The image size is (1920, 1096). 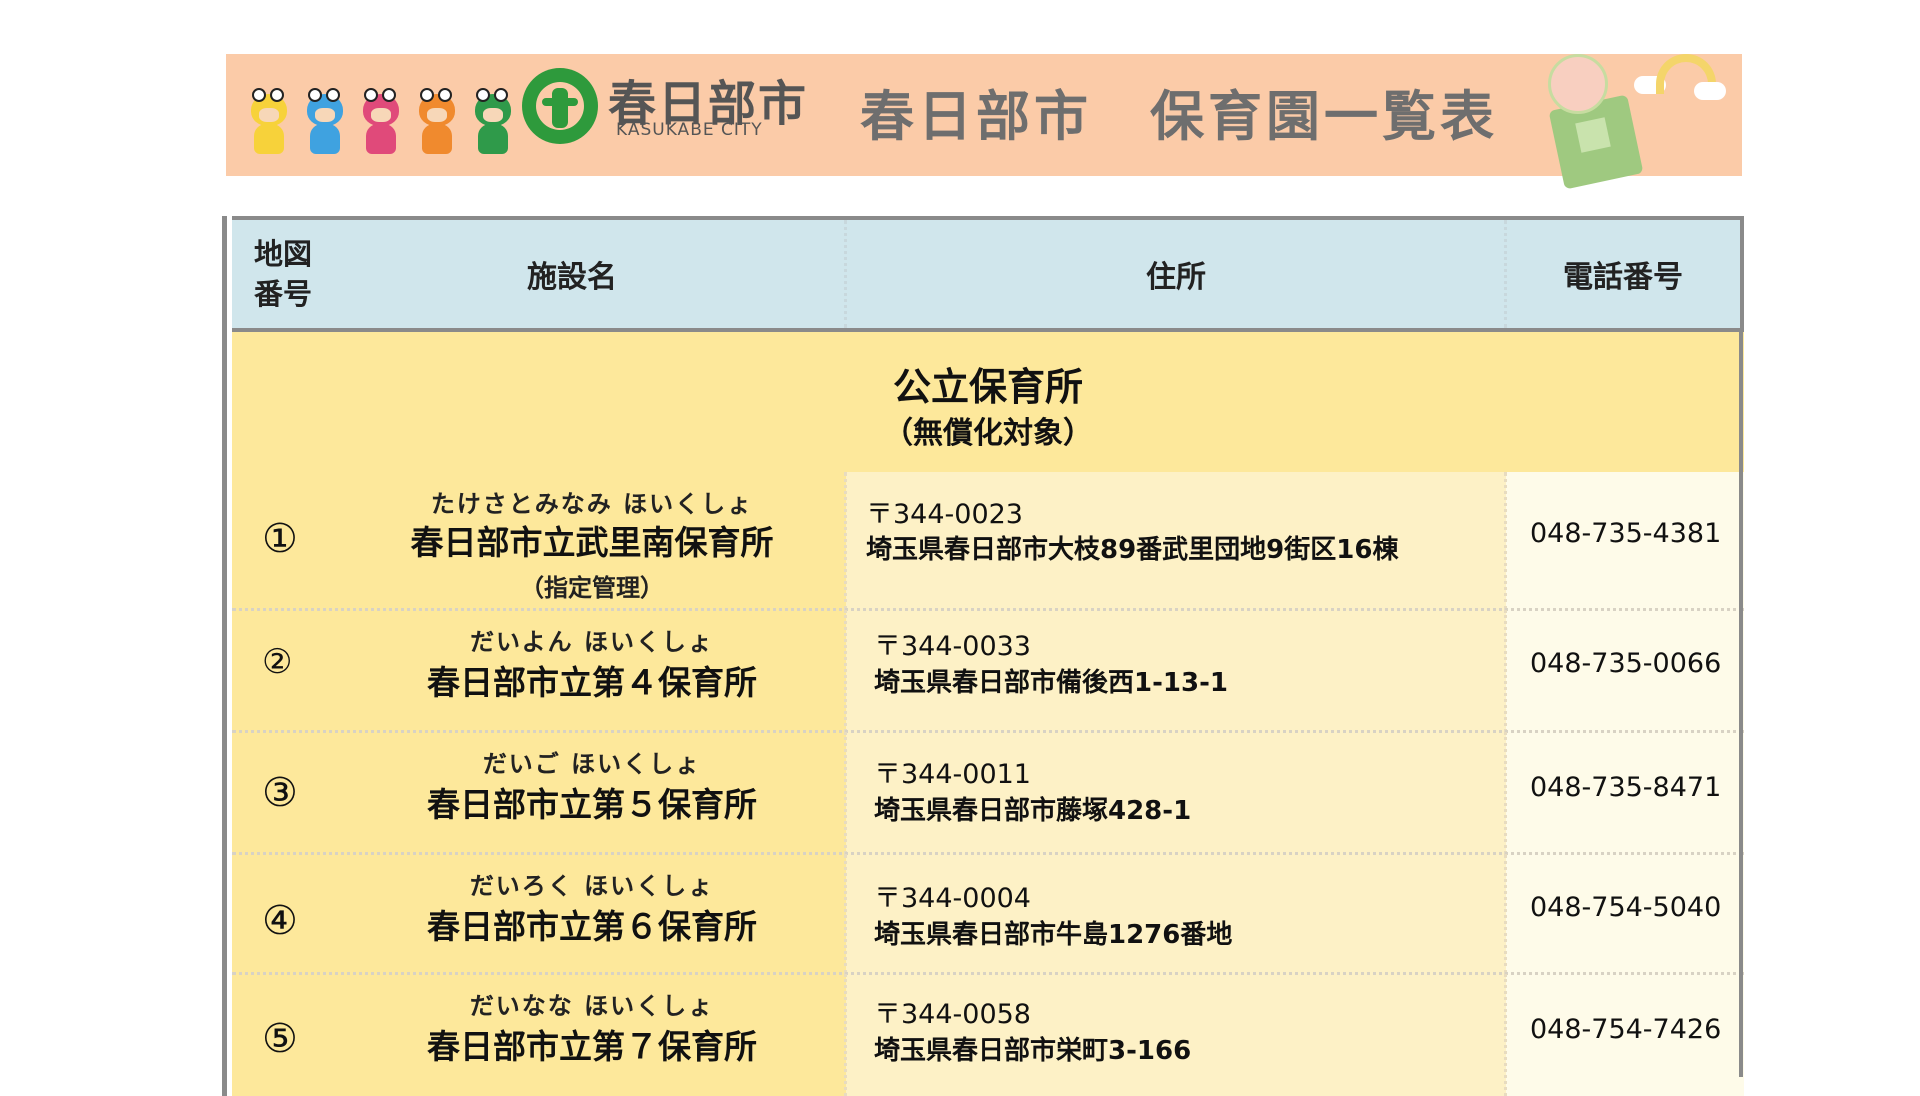 What do you see at coordinates (988, 274) in the screenshot?
I see `table-header: 地図 番号 施設名 住所 電話番号` at bounding box center [988, 274].